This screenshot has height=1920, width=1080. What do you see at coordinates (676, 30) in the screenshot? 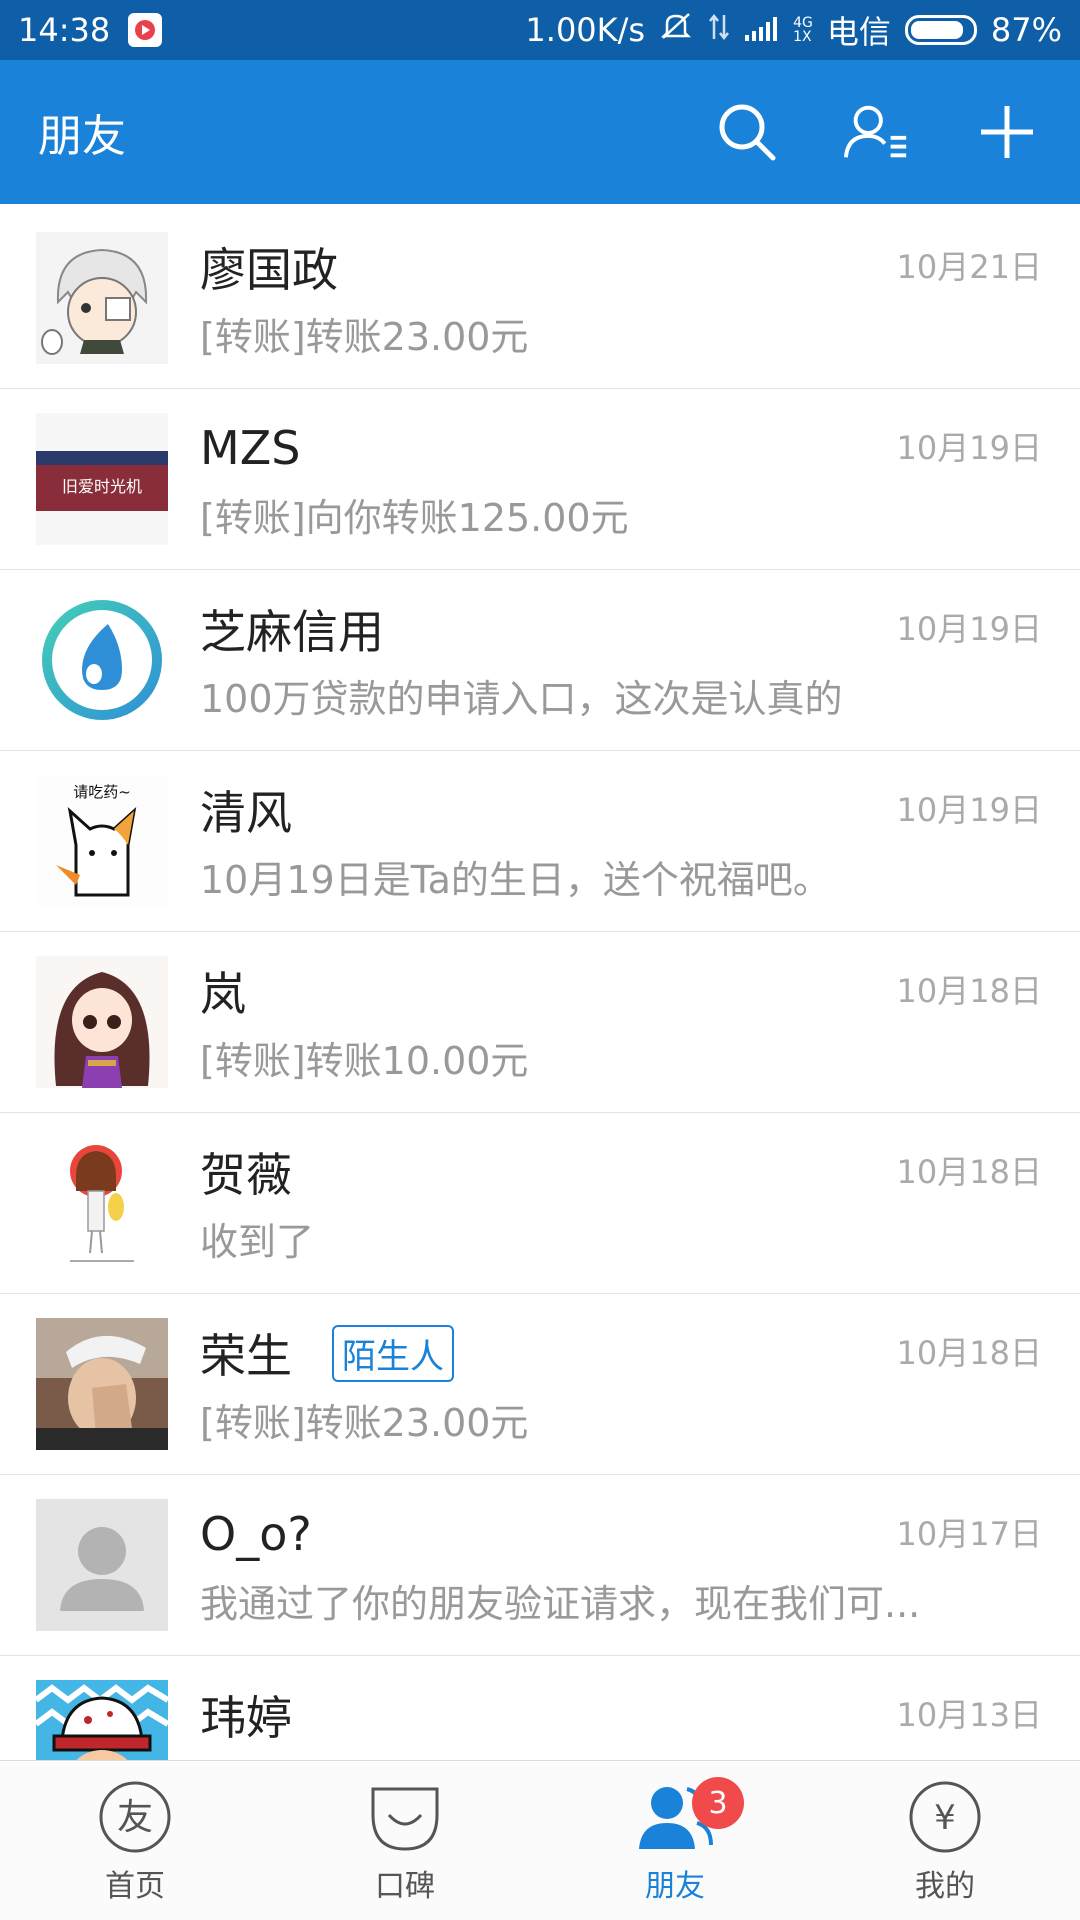
I see `mute-icon` at bounding box center [676, 30].